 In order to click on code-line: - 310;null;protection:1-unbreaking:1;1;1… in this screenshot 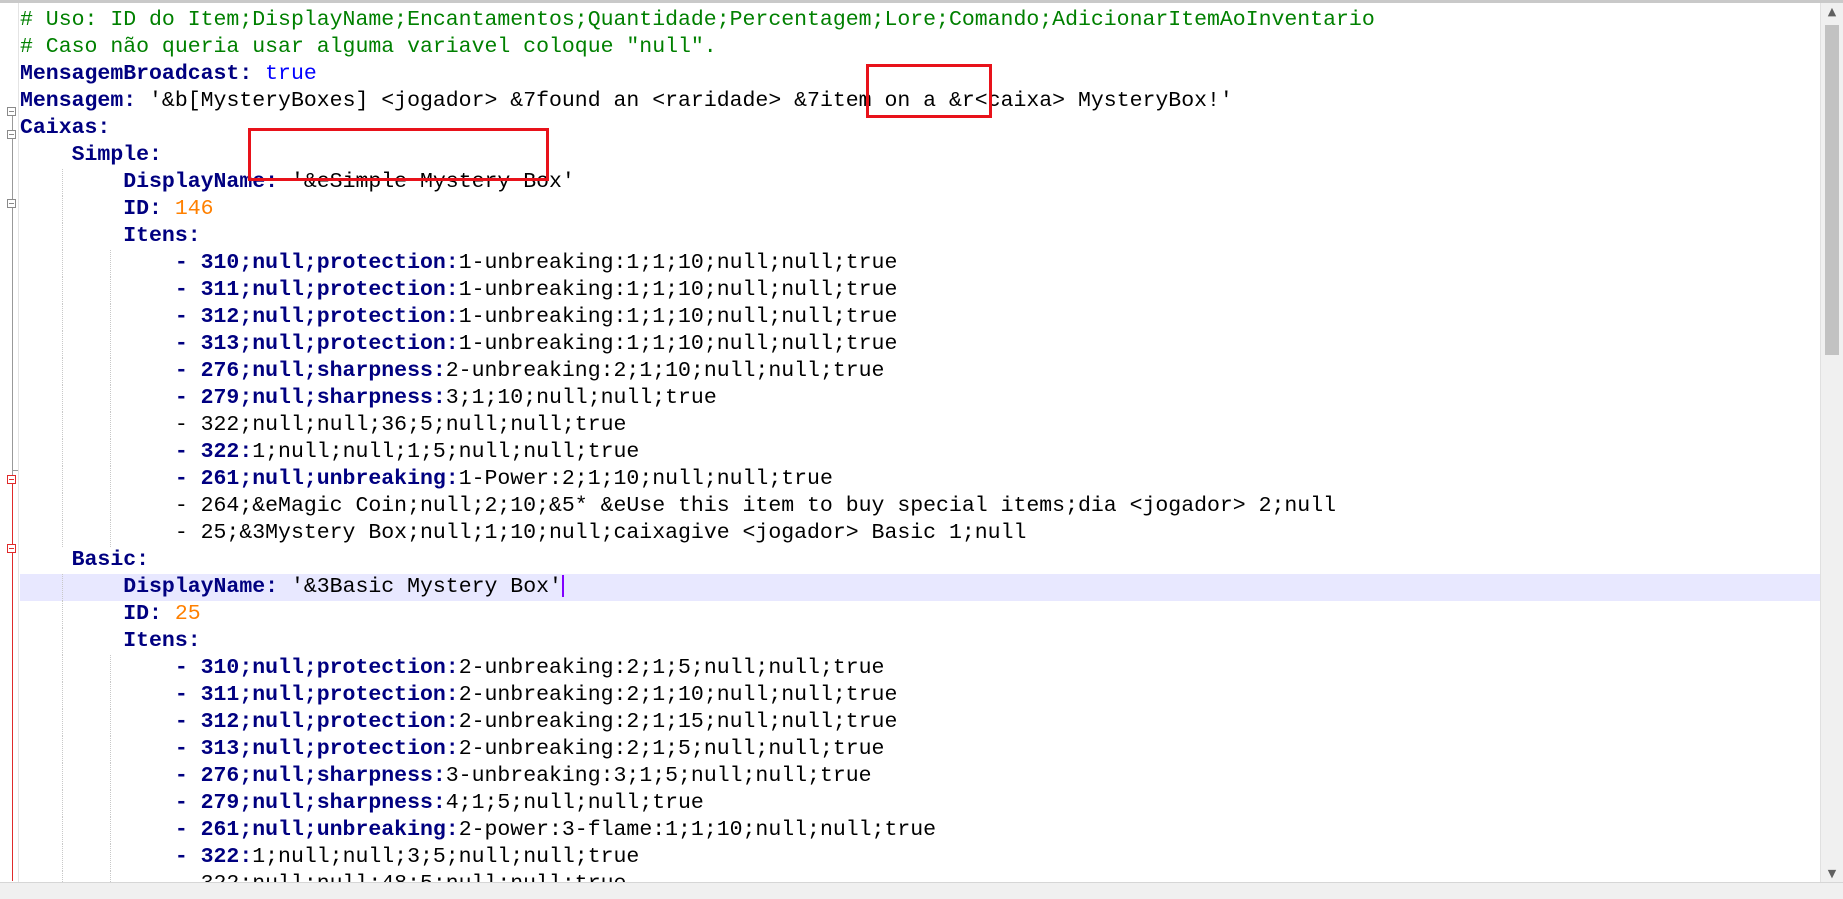, I will do `click(920, 263)`.